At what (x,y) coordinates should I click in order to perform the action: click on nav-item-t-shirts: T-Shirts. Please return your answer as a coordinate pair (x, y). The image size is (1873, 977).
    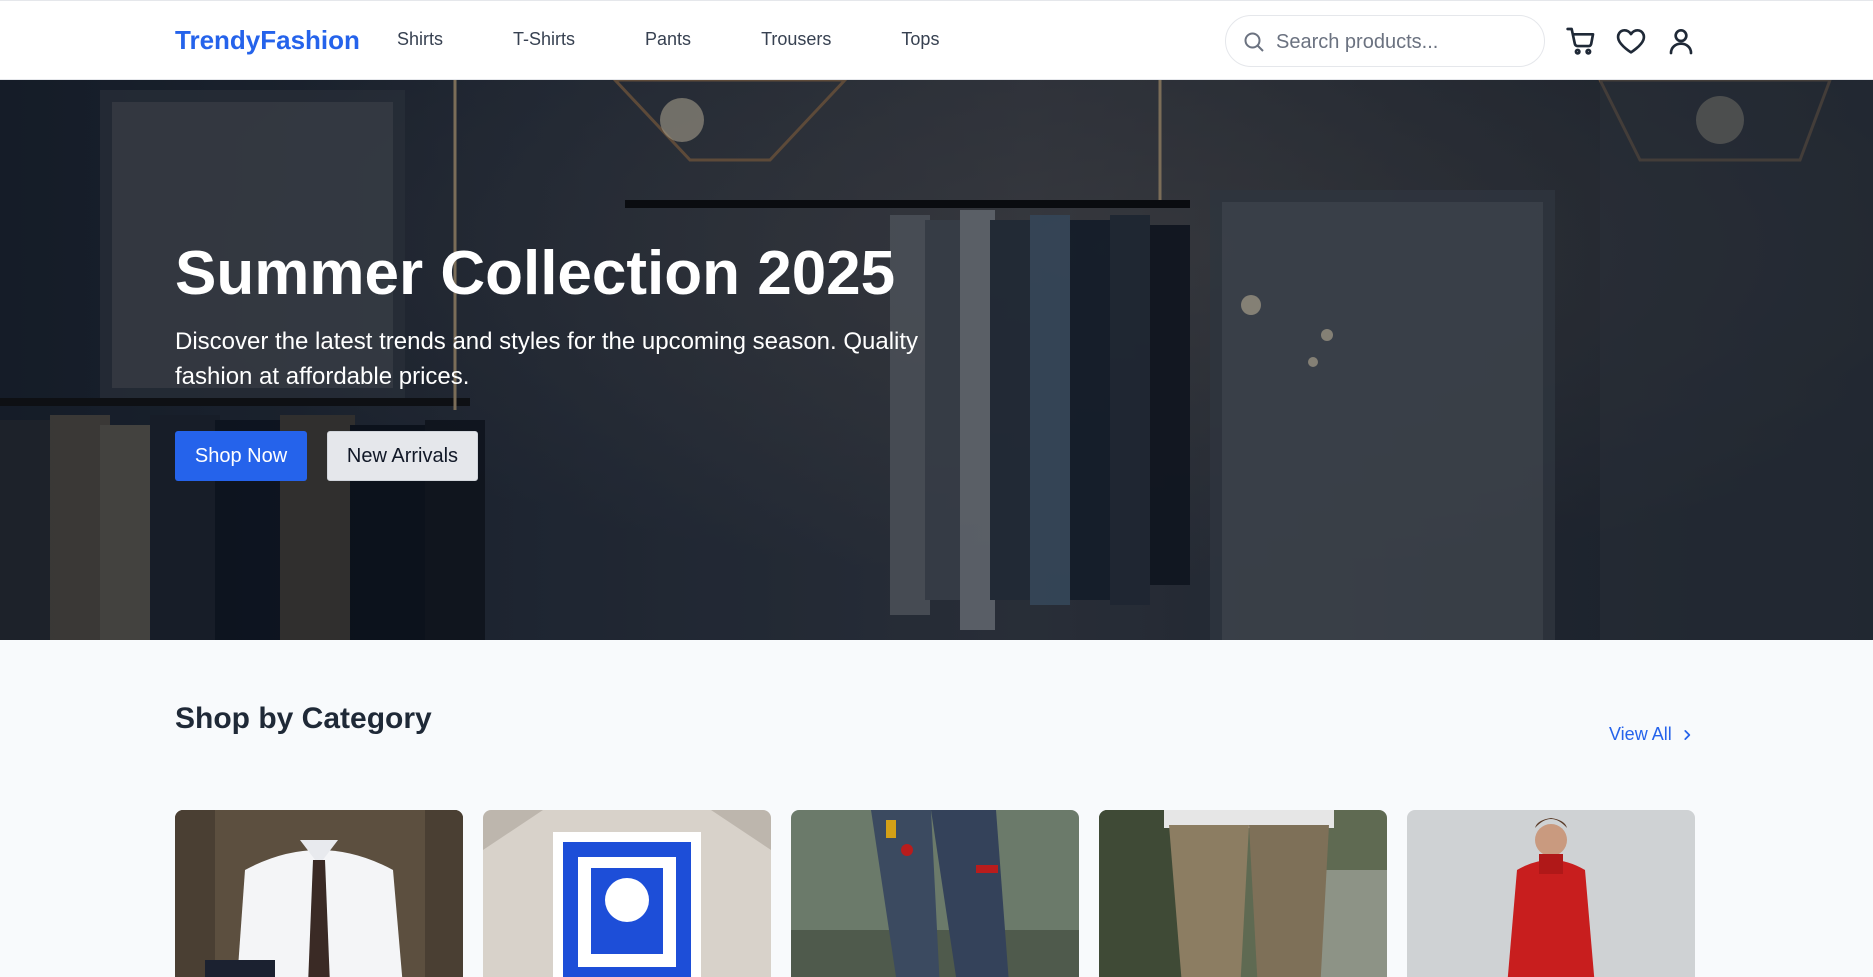
    Looking at the image, I should click on (544, 39).